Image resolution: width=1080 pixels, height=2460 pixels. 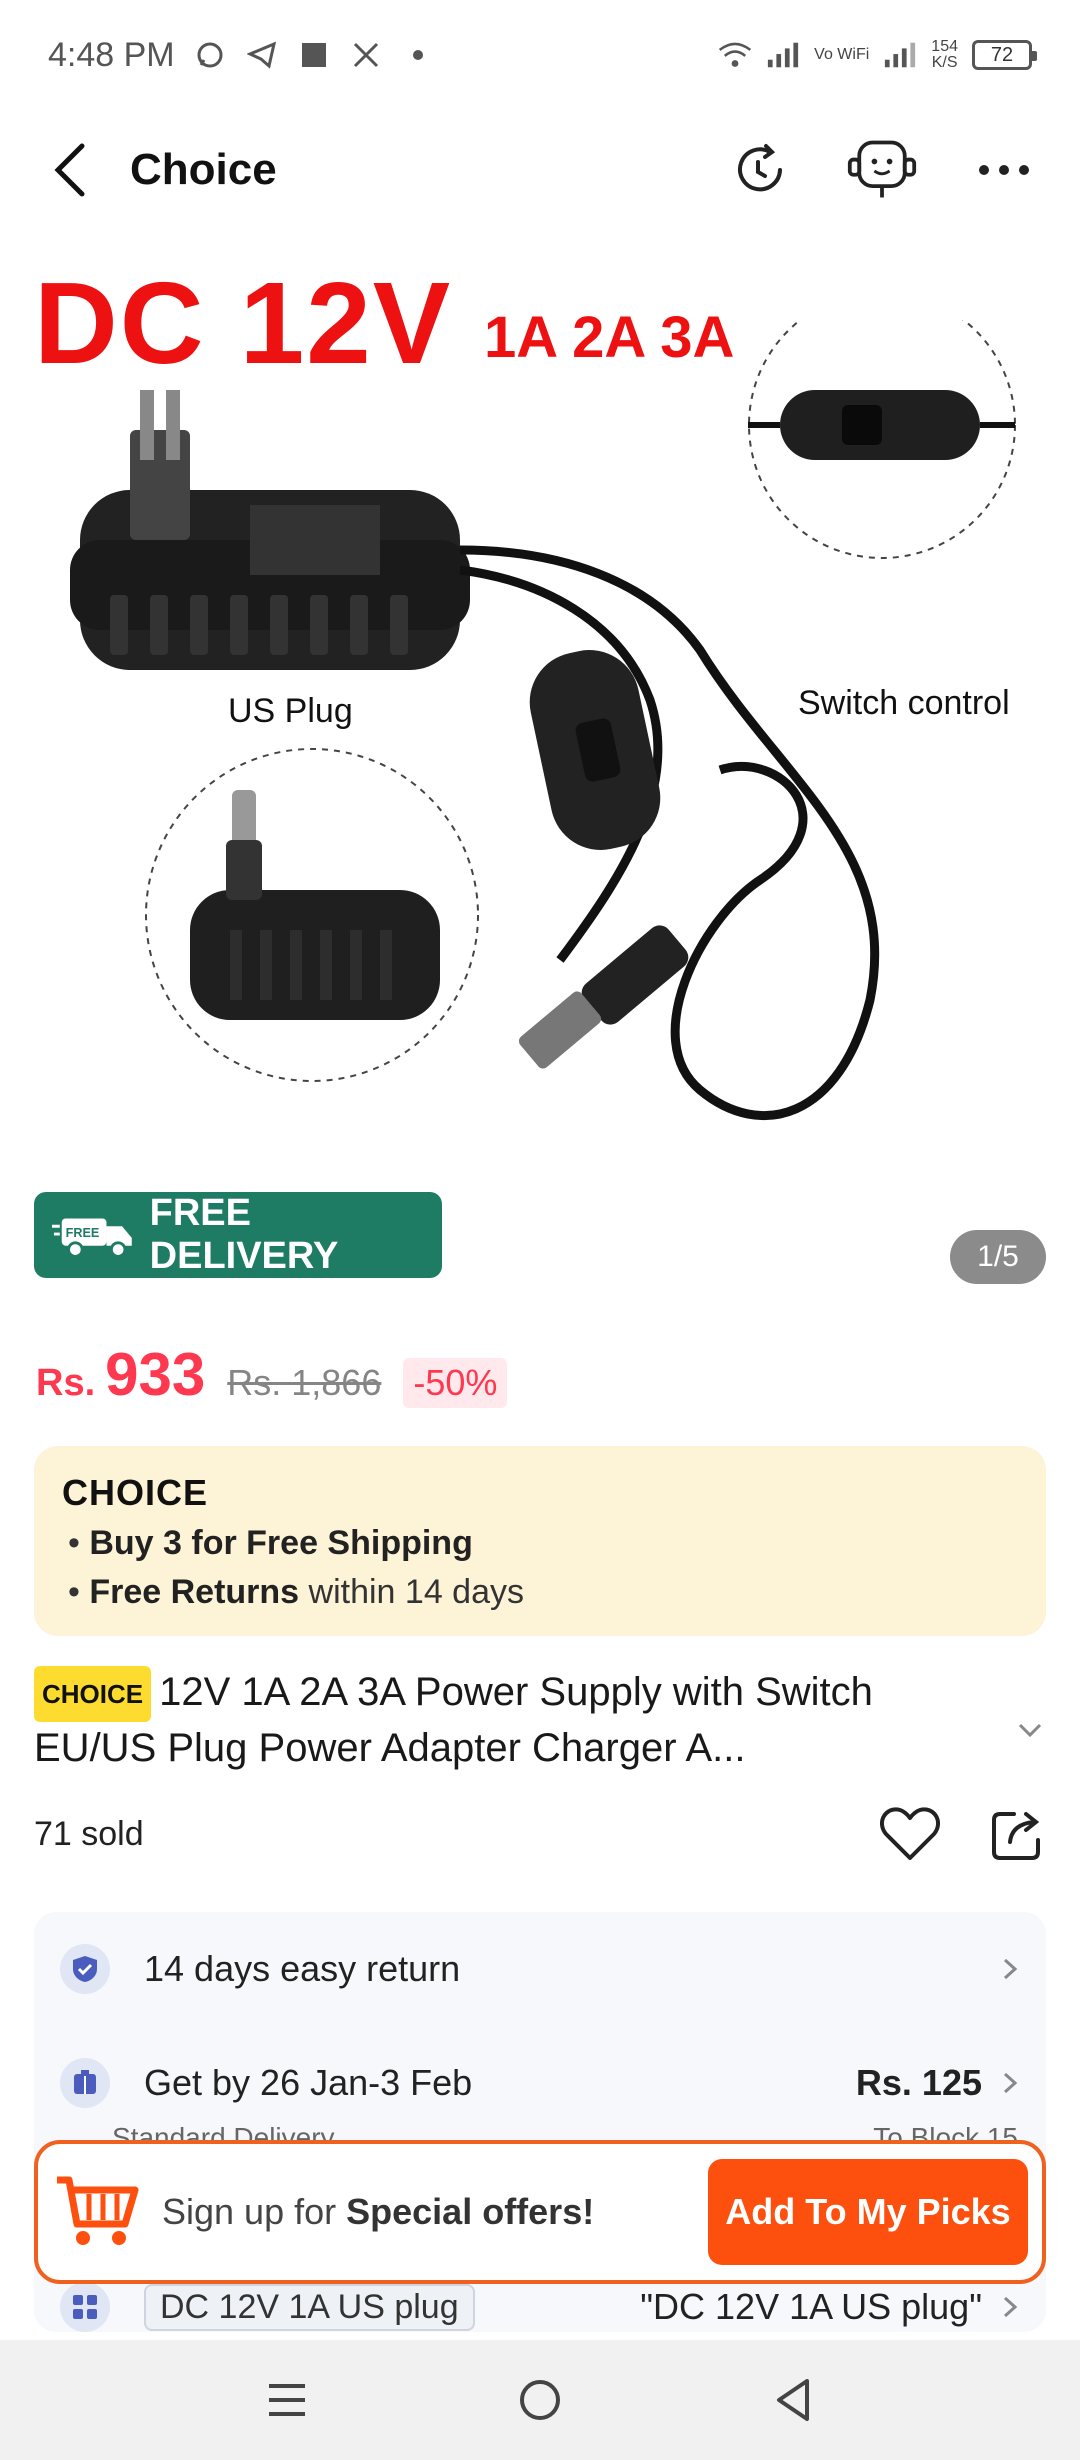 I want to click on add-to-my-picks-button: Add To My Picks, so click(x=868, y=2212).